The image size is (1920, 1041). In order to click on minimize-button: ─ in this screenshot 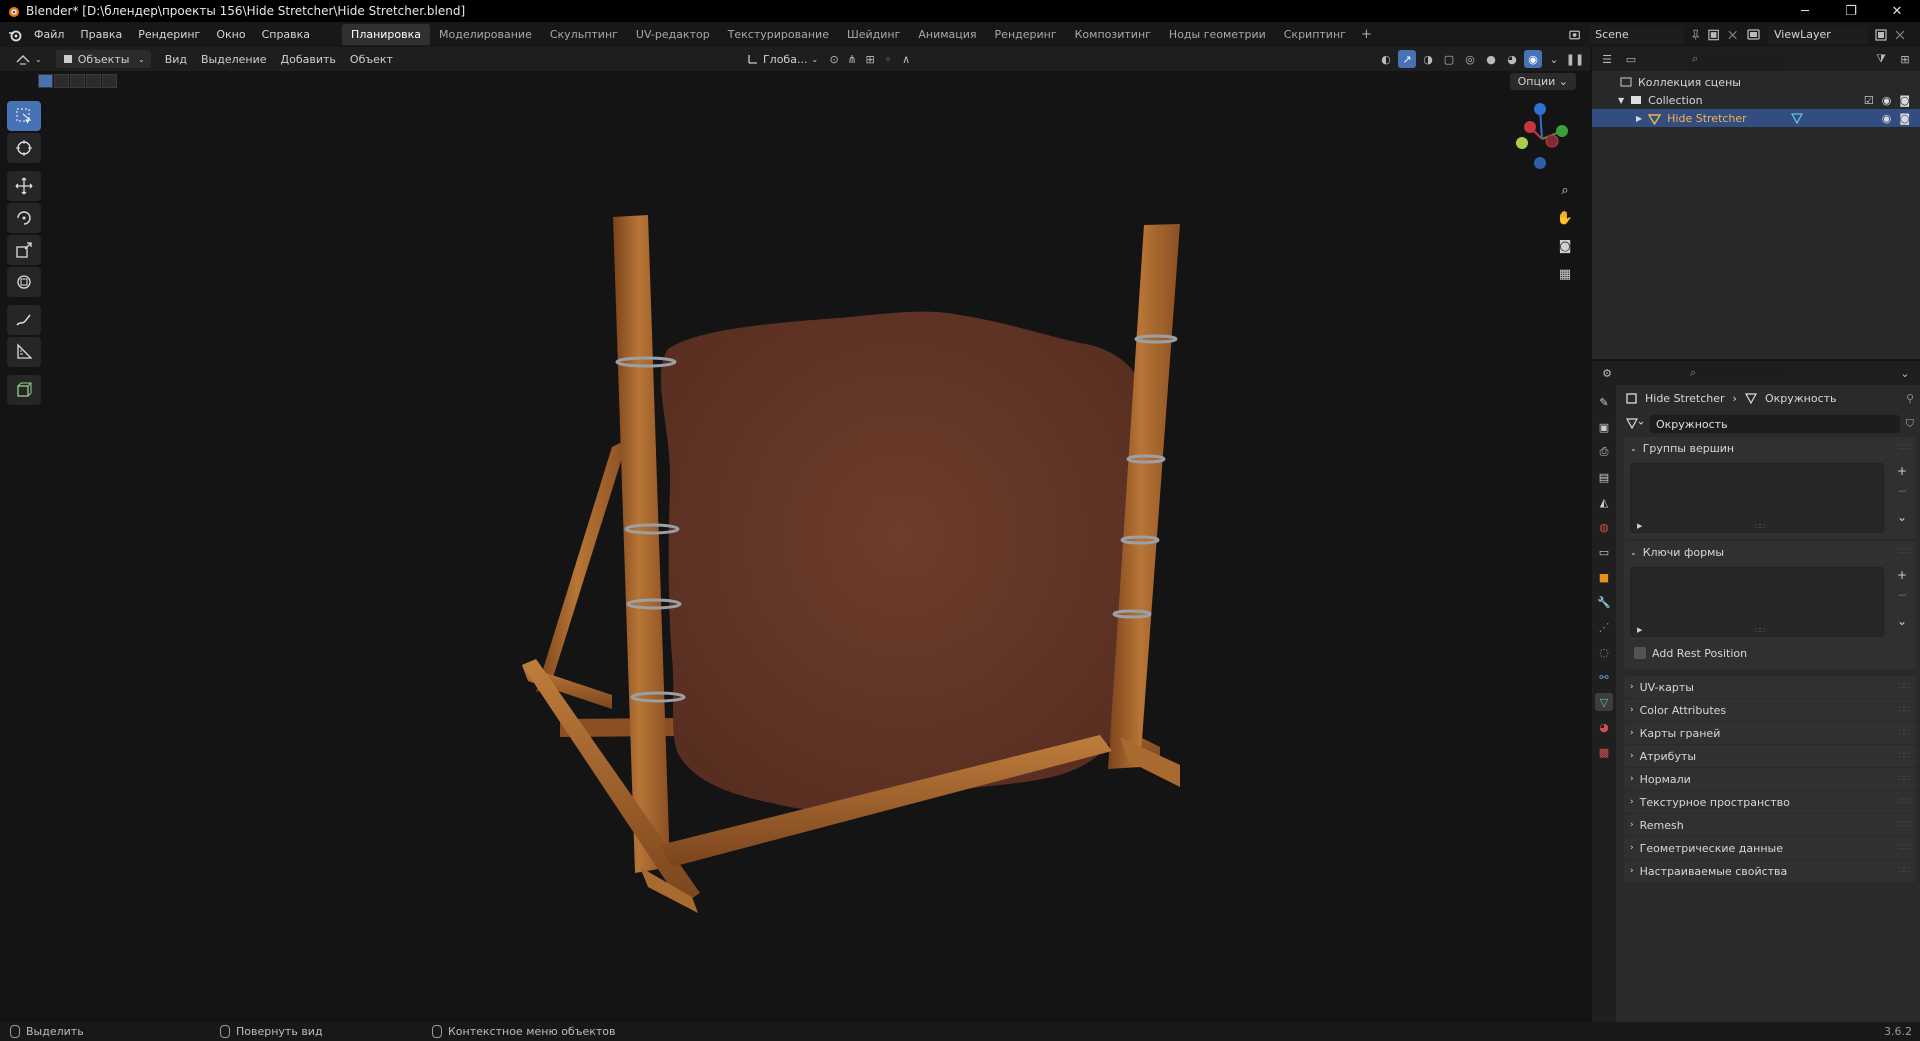, I will do `click(1805, 11)`.